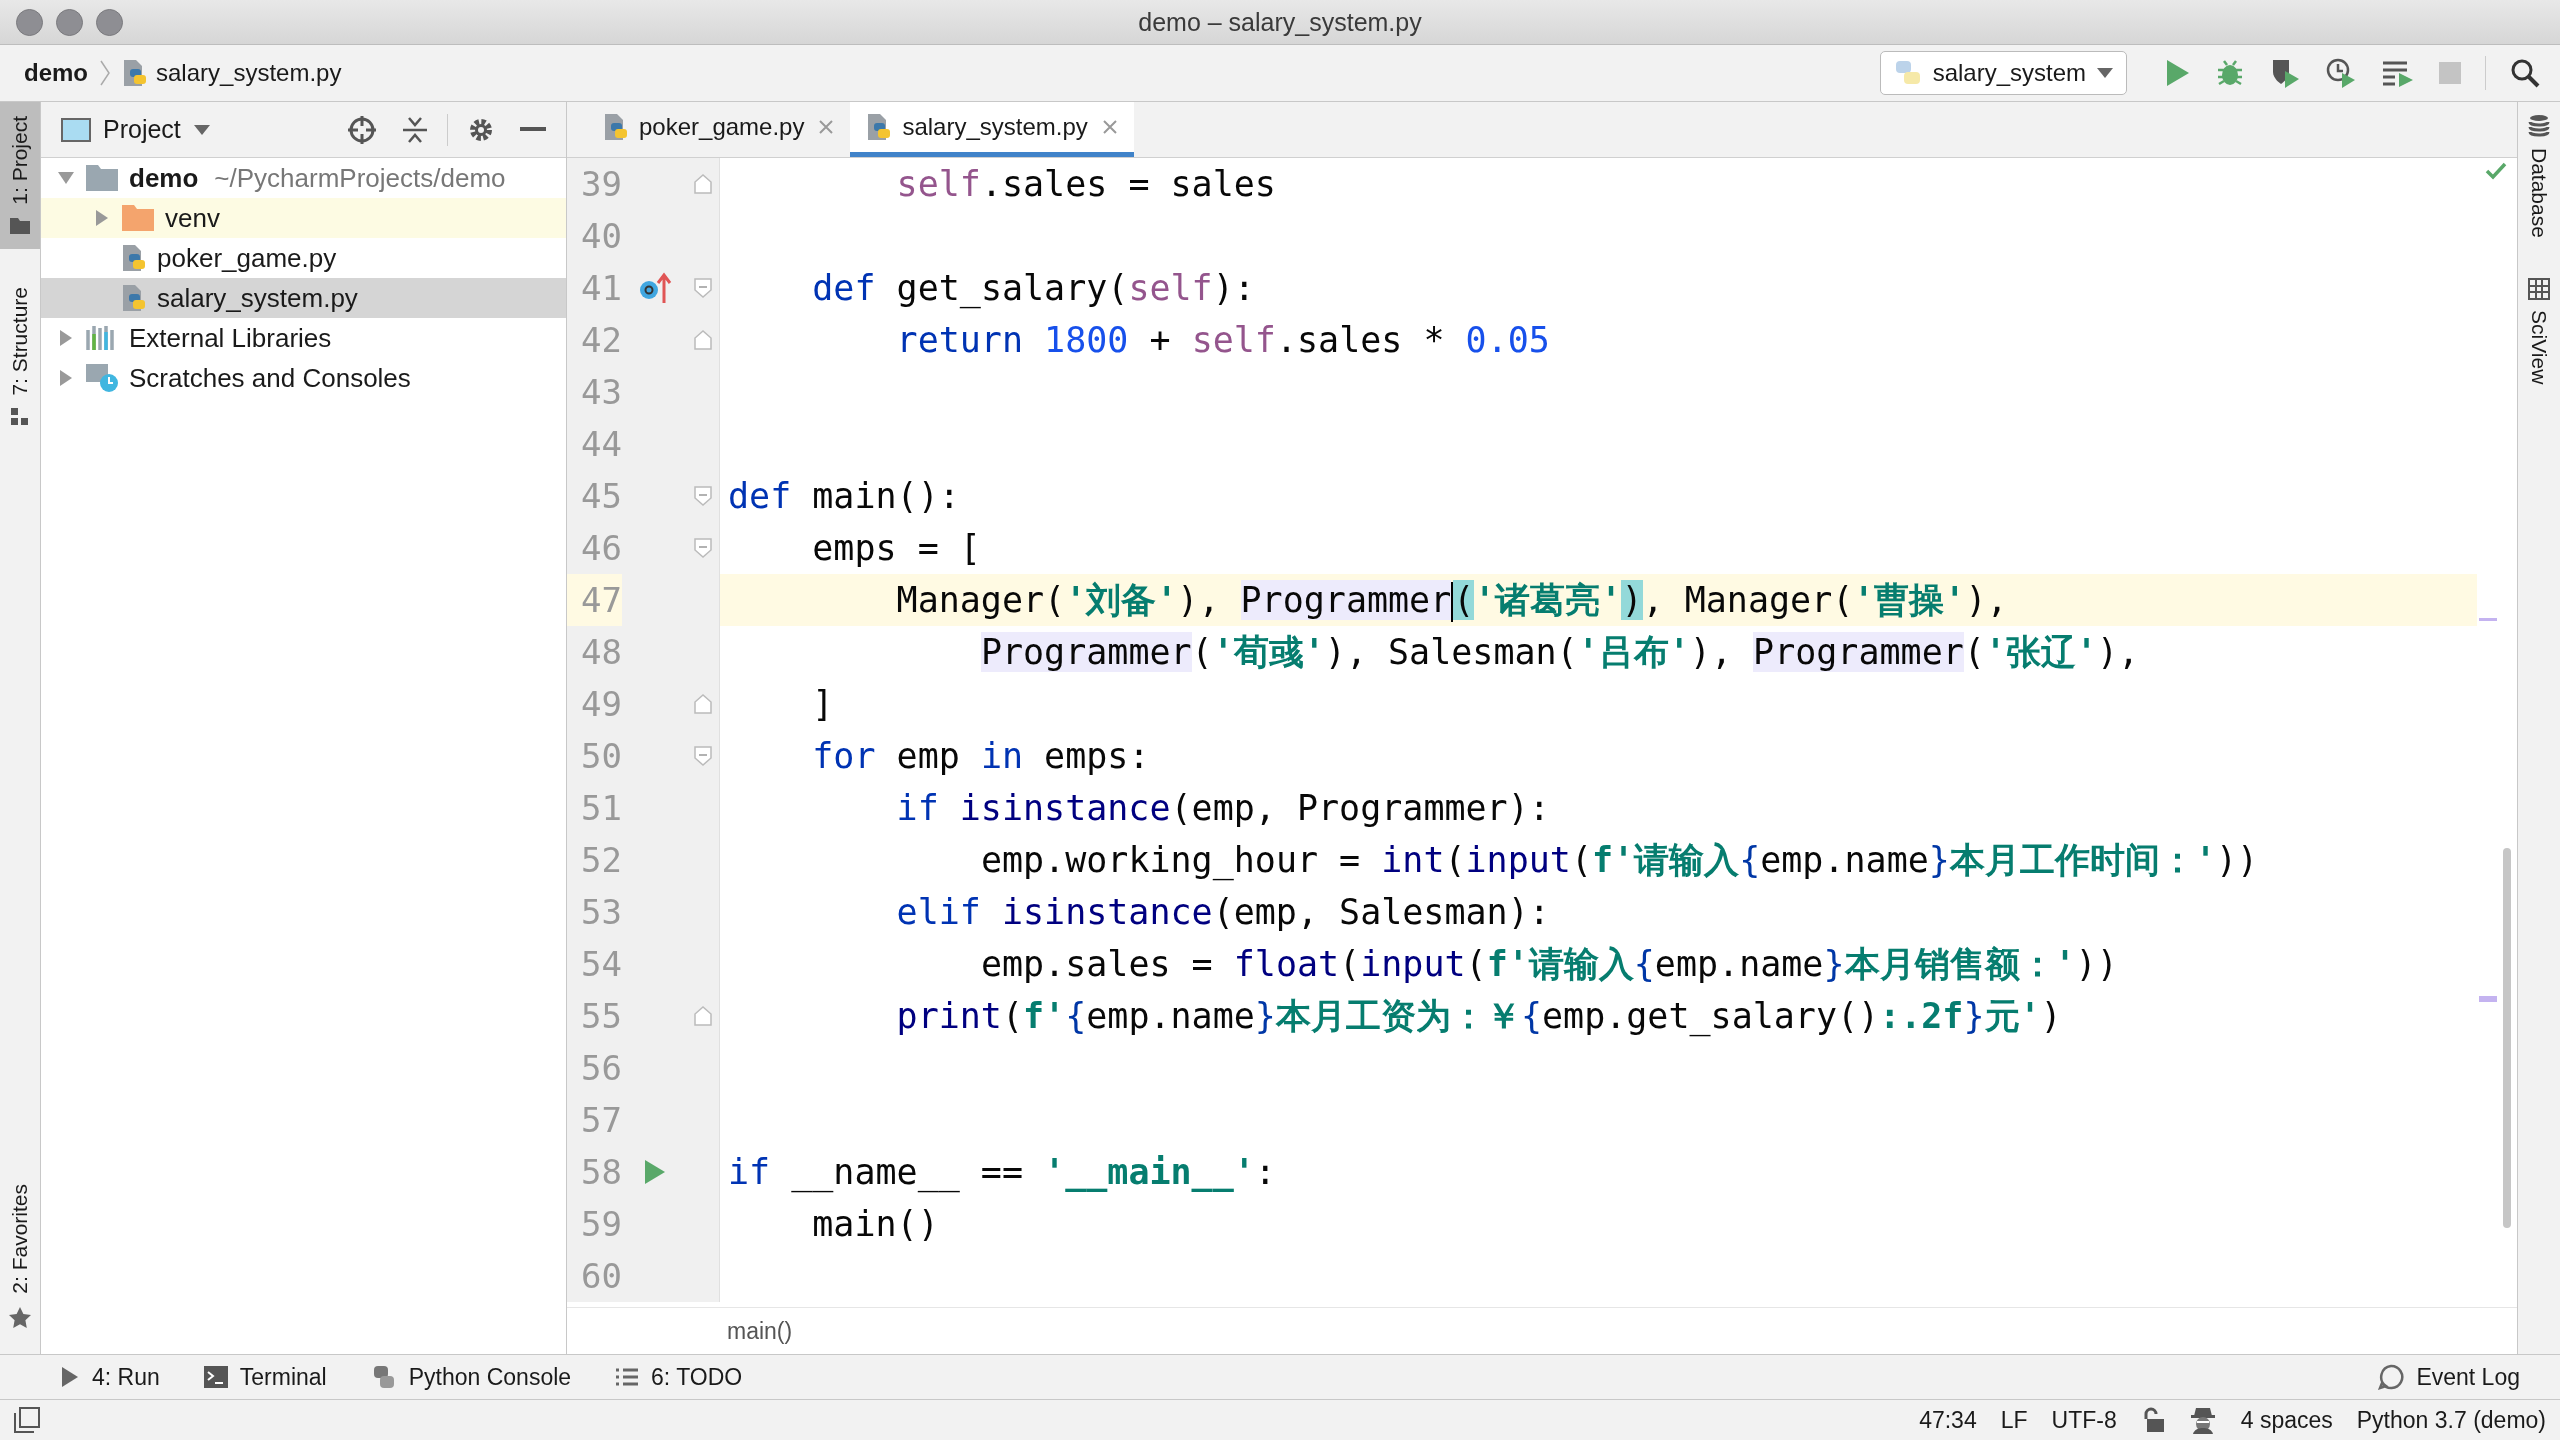 The image size is (2560, 1440). What do you see at coordinates (601, 496) in the screenshot?
I see `line-number: 45` at bounding box center [601, 496].